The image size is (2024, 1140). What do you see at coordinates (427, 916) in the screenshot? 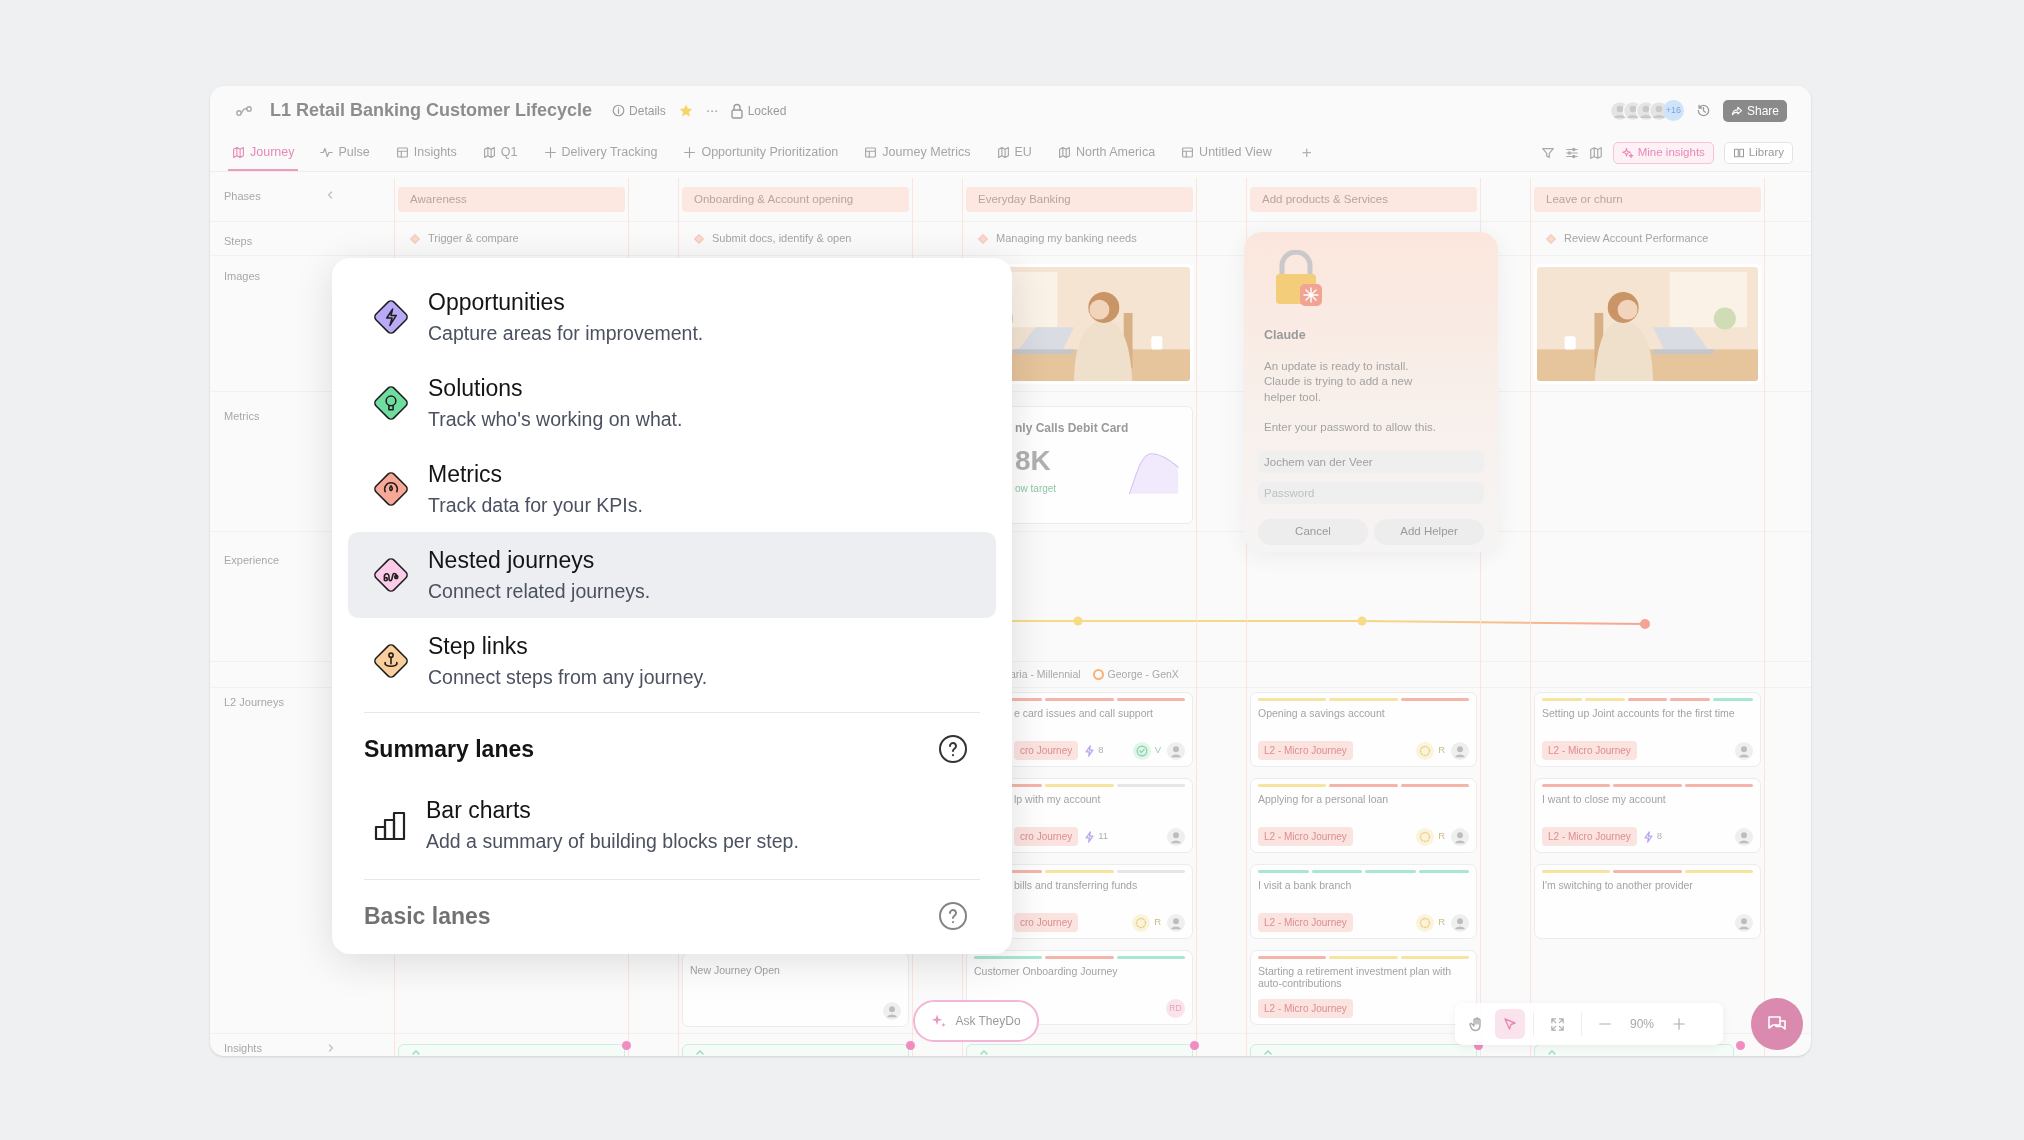
I see `section-heading: Basic lanes` at bounding box center [427, 916].